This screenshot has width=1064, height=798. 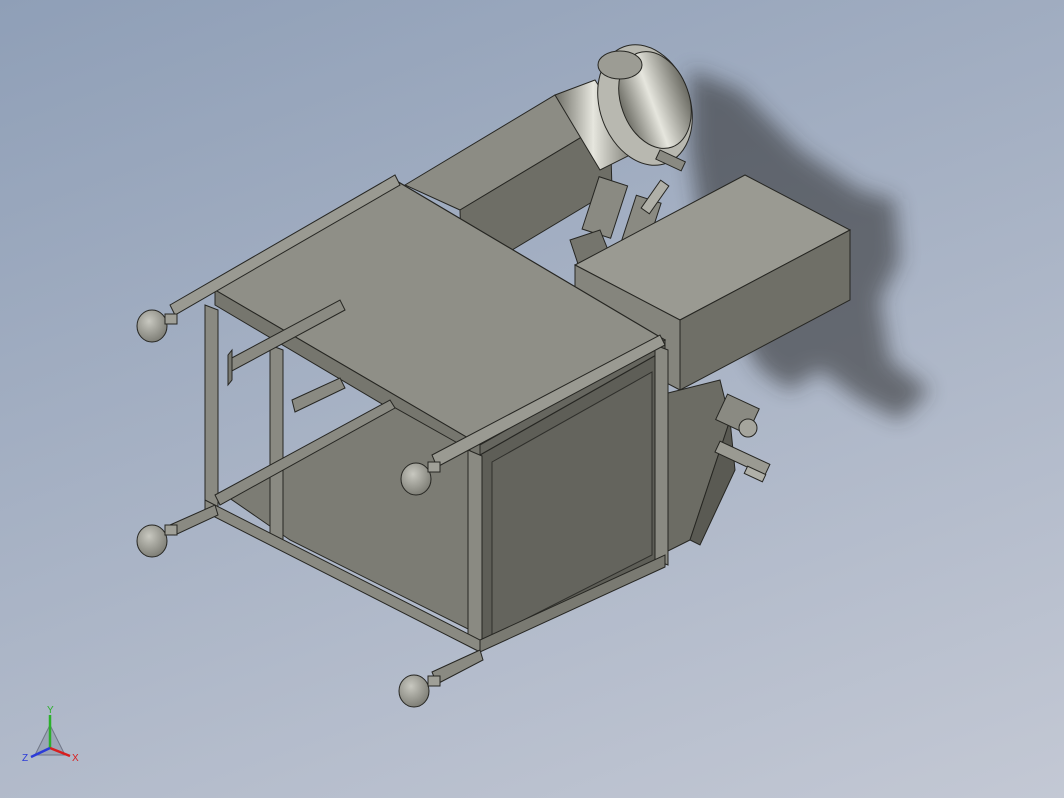 What do you see at coordinates (347, 517) in the screenshot?
I see `inner-floor-plate` at bounding box center [347, 517].